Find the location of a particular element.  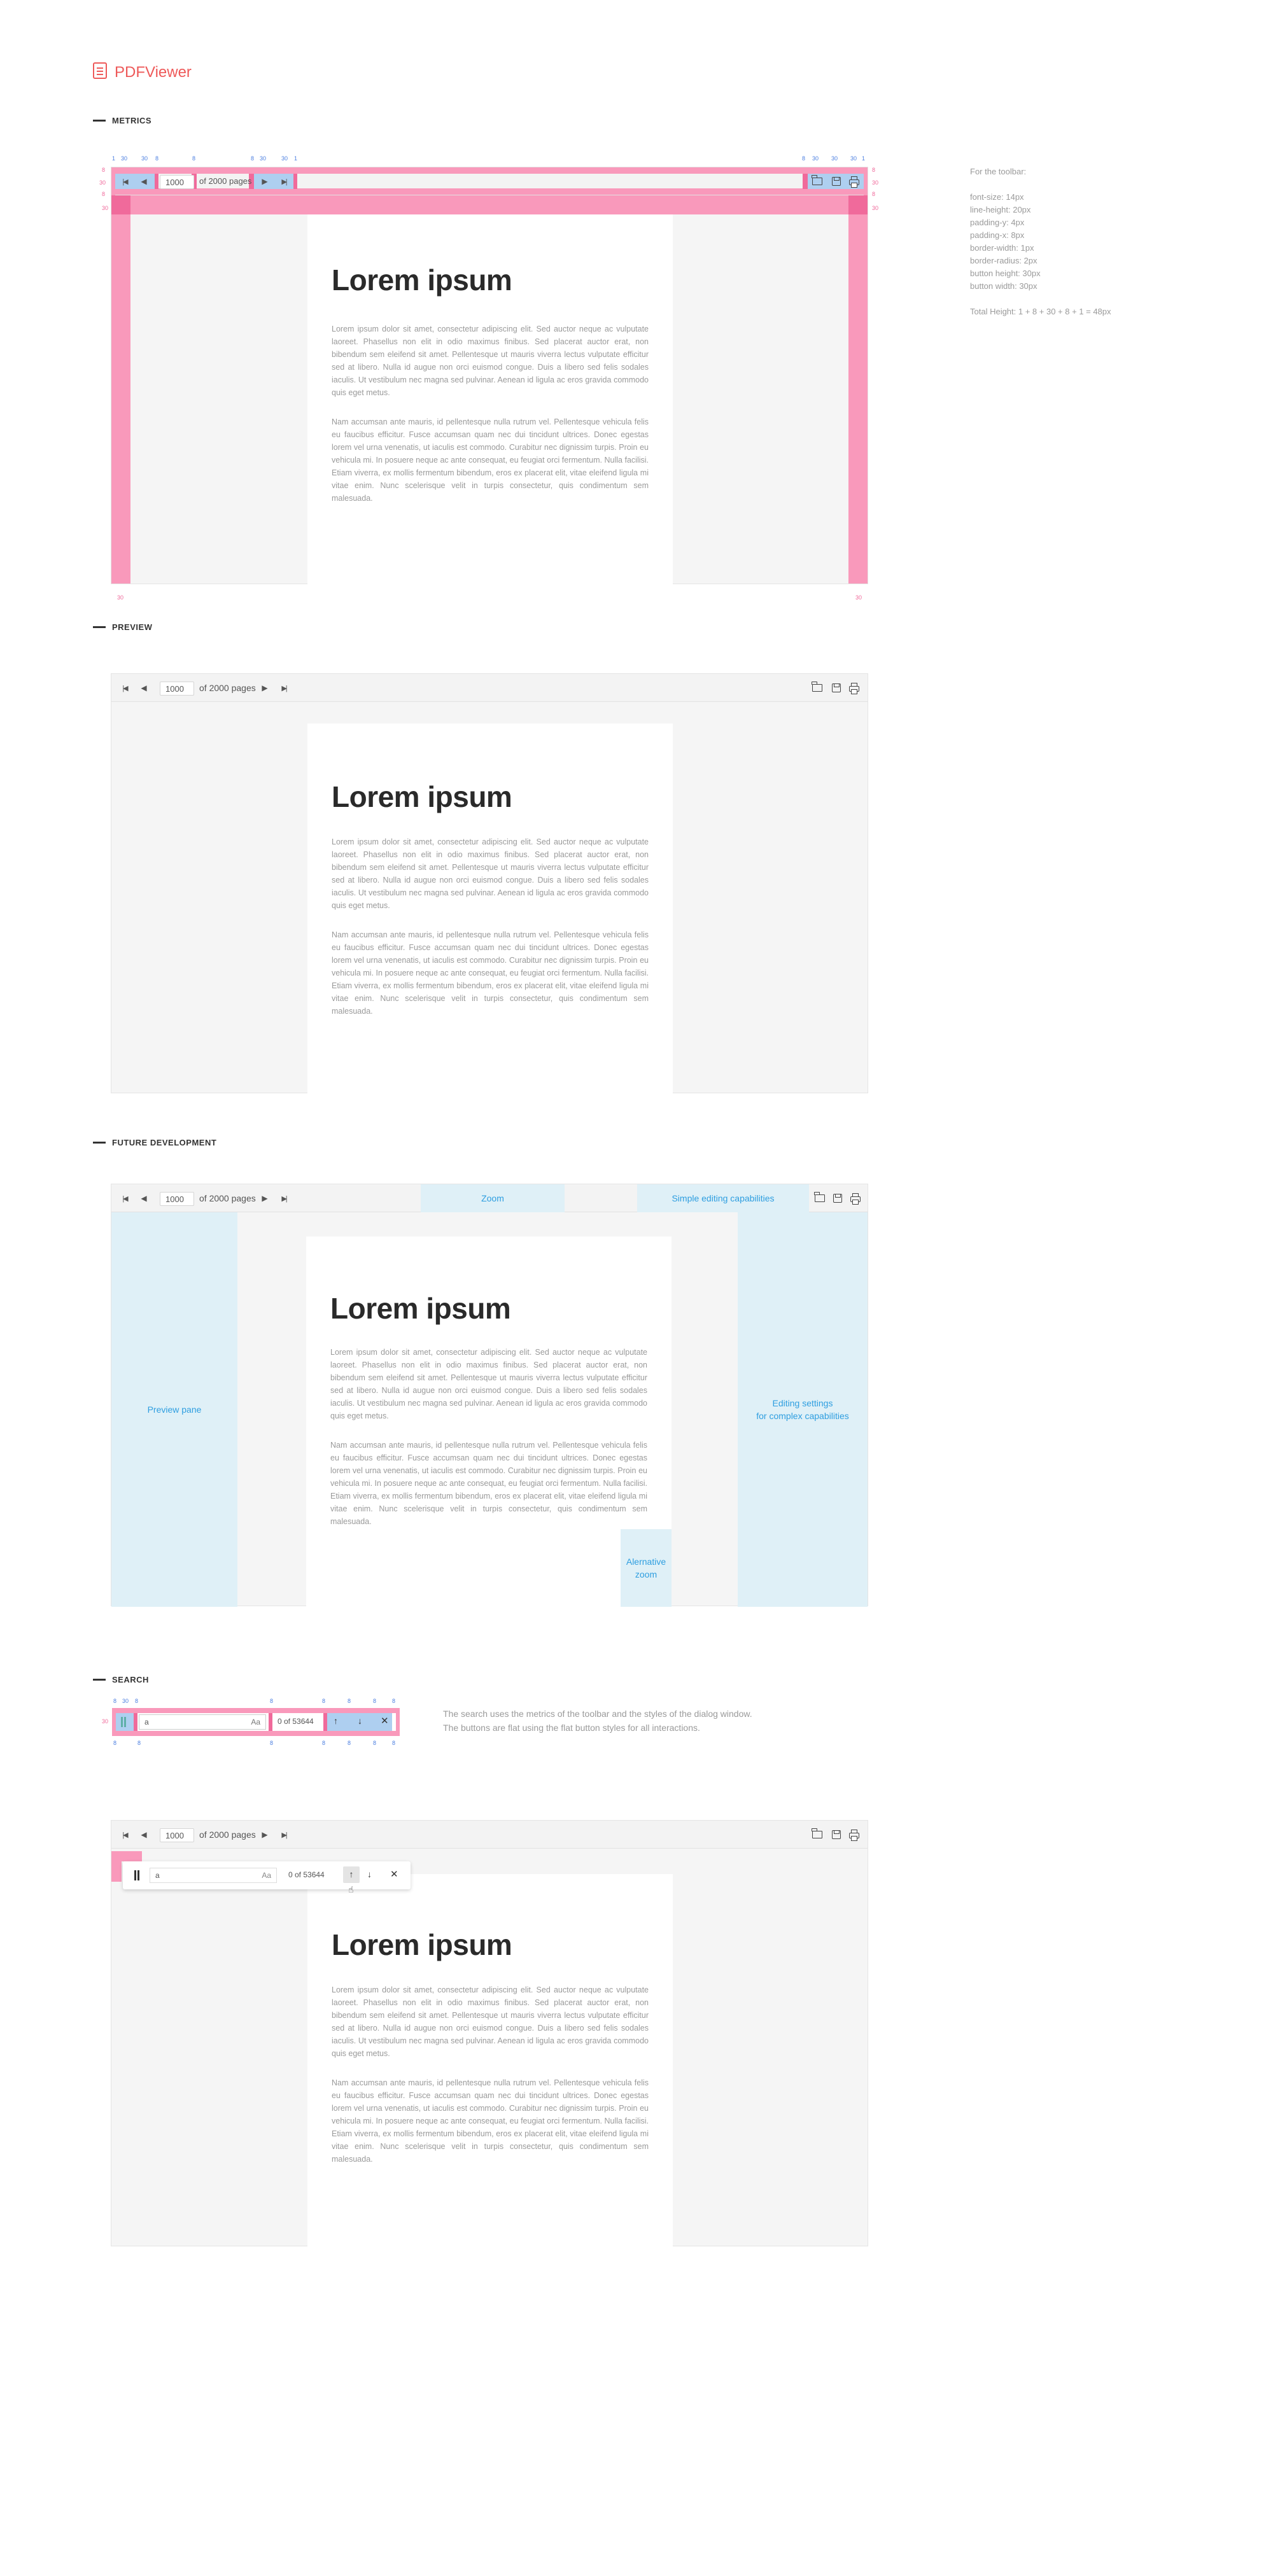

zoom-zone: Zoom is located at coordinates (493, 1198).